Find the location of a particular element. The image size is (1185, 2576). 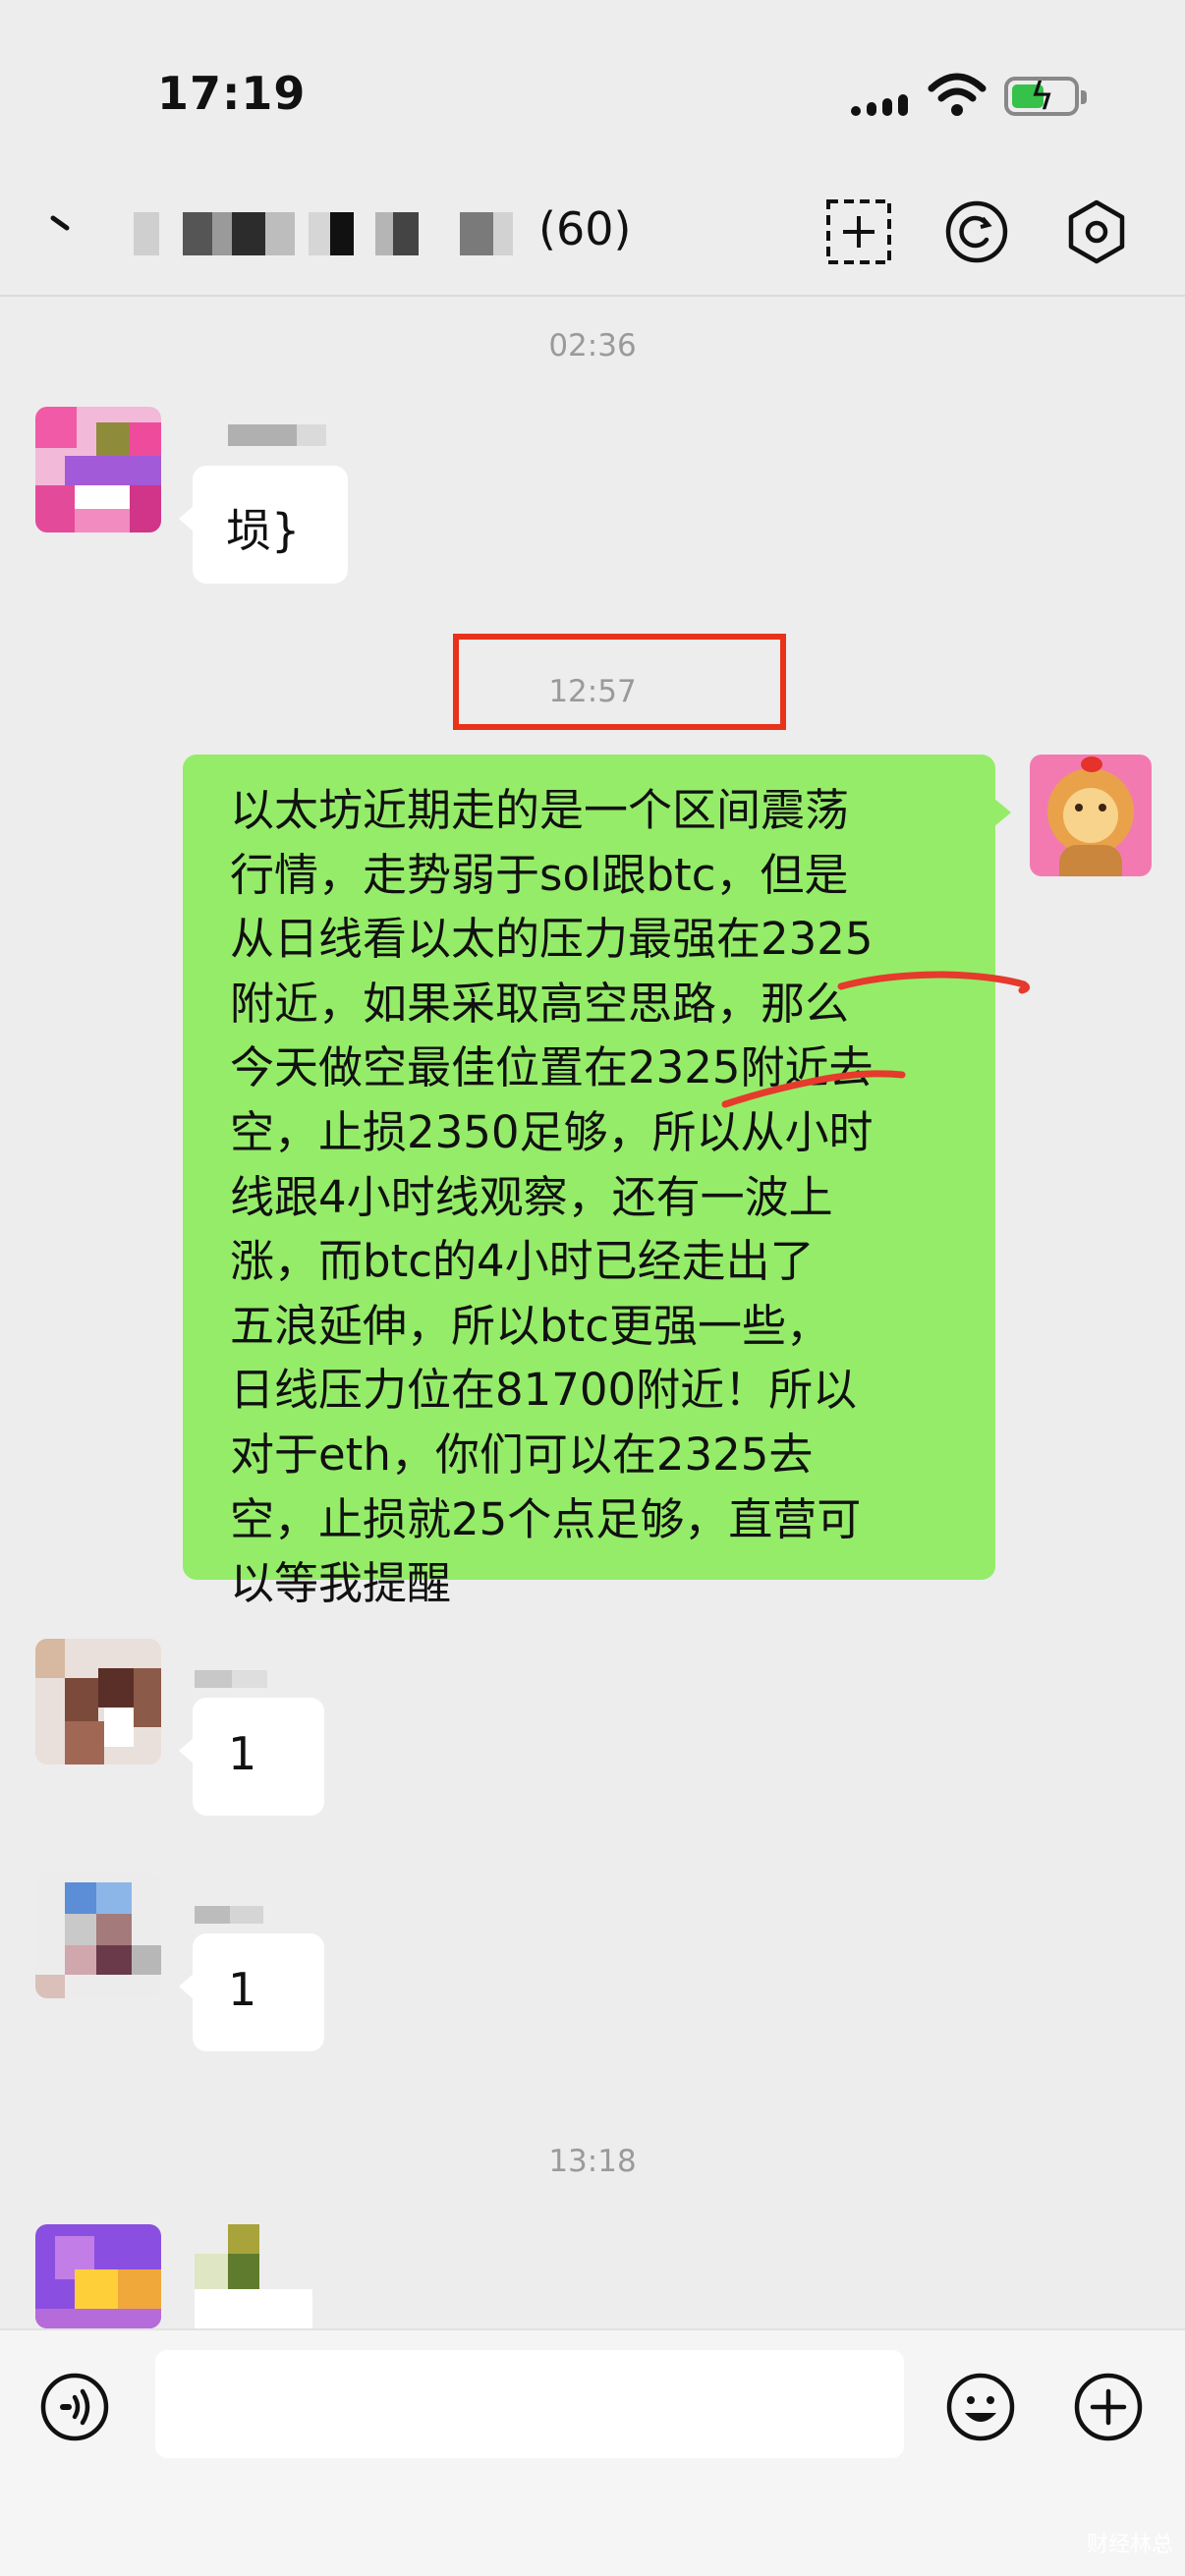

battery-icon: ϟ is located at coordinates (1045, 96).